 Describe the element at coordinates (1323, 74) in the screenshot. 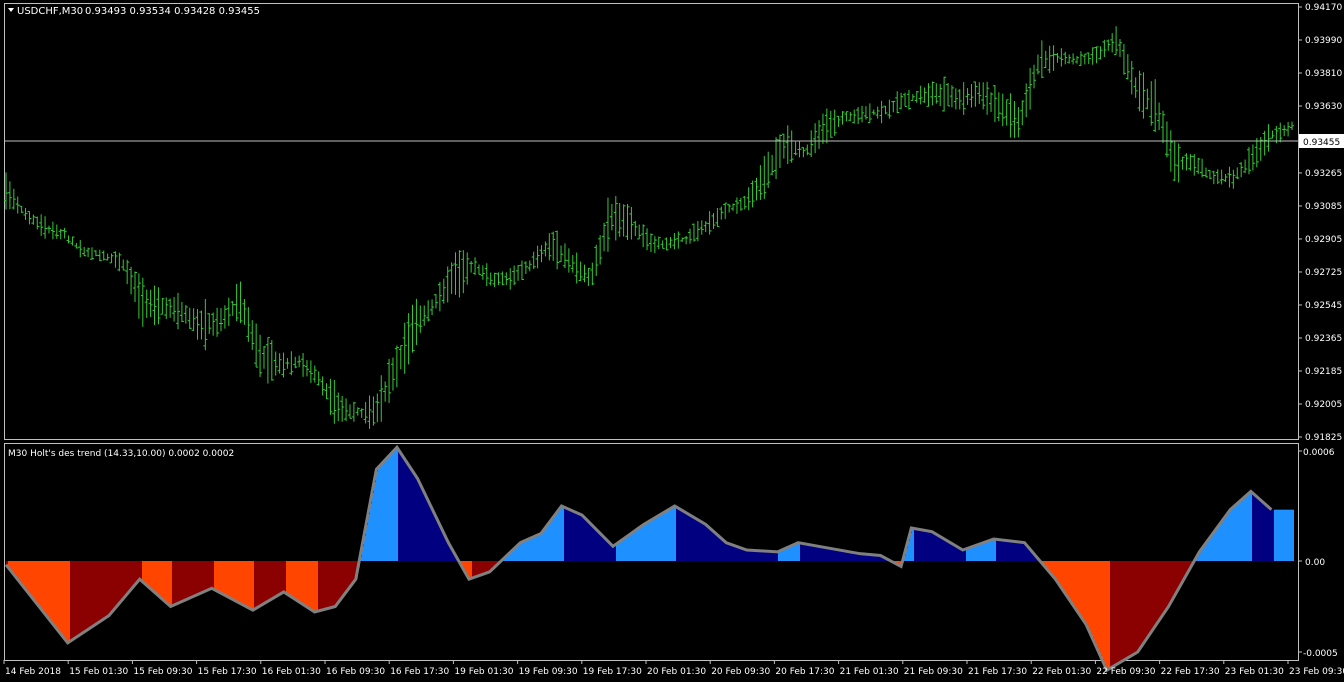

I see `price-tick-label: 0.93810` at that location.